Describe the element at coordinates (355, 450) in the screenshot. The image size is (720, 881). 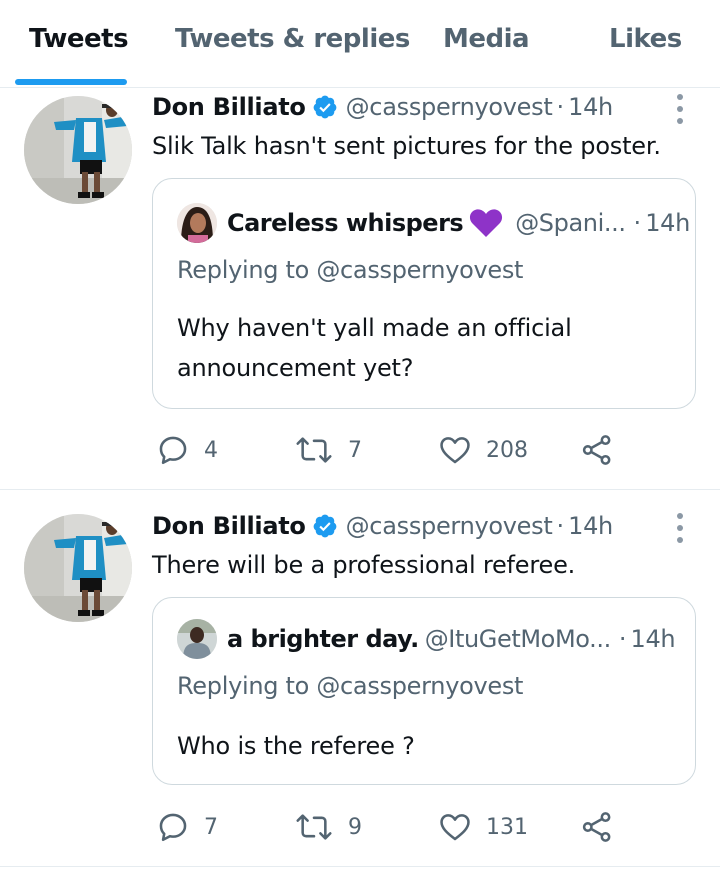
I see `retweet-count: 7` at that location.